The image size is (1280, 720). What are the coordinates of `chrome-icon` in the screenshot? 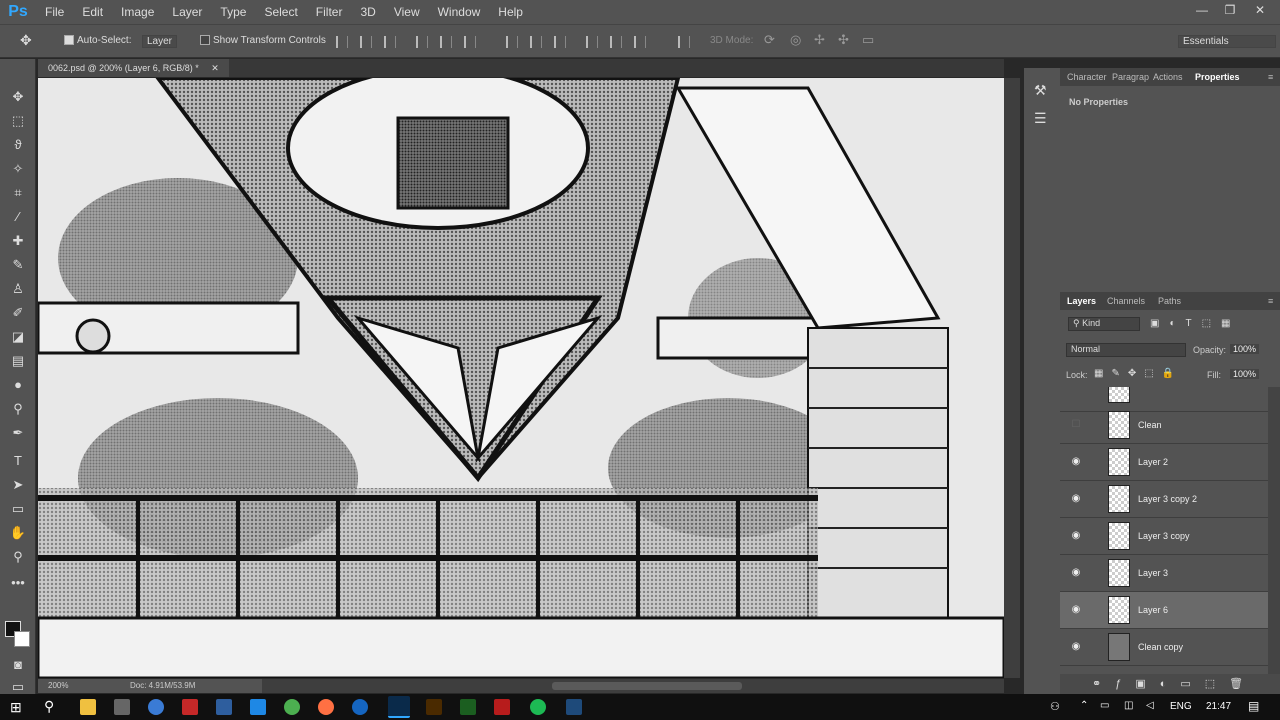 It's located at (292, 707).